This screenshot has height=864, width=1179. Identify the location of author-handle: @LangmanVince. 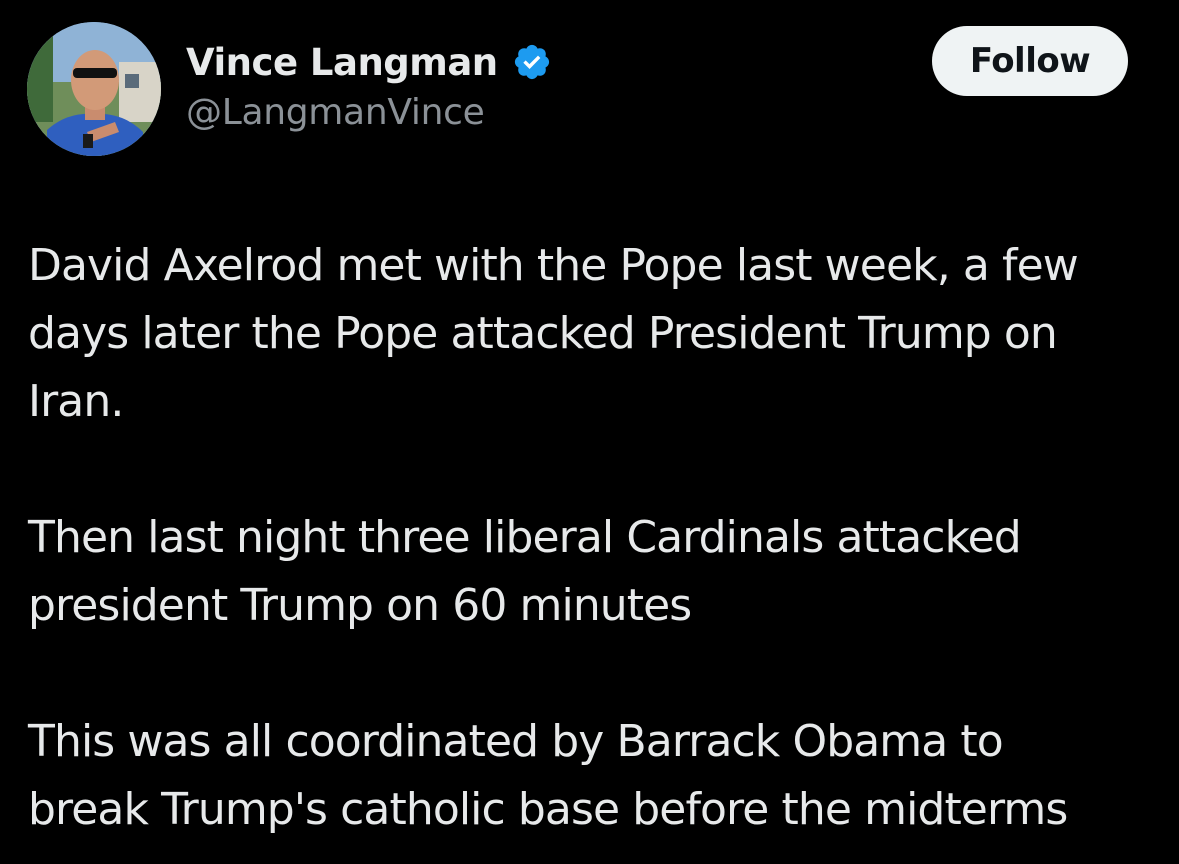
(335, 112).